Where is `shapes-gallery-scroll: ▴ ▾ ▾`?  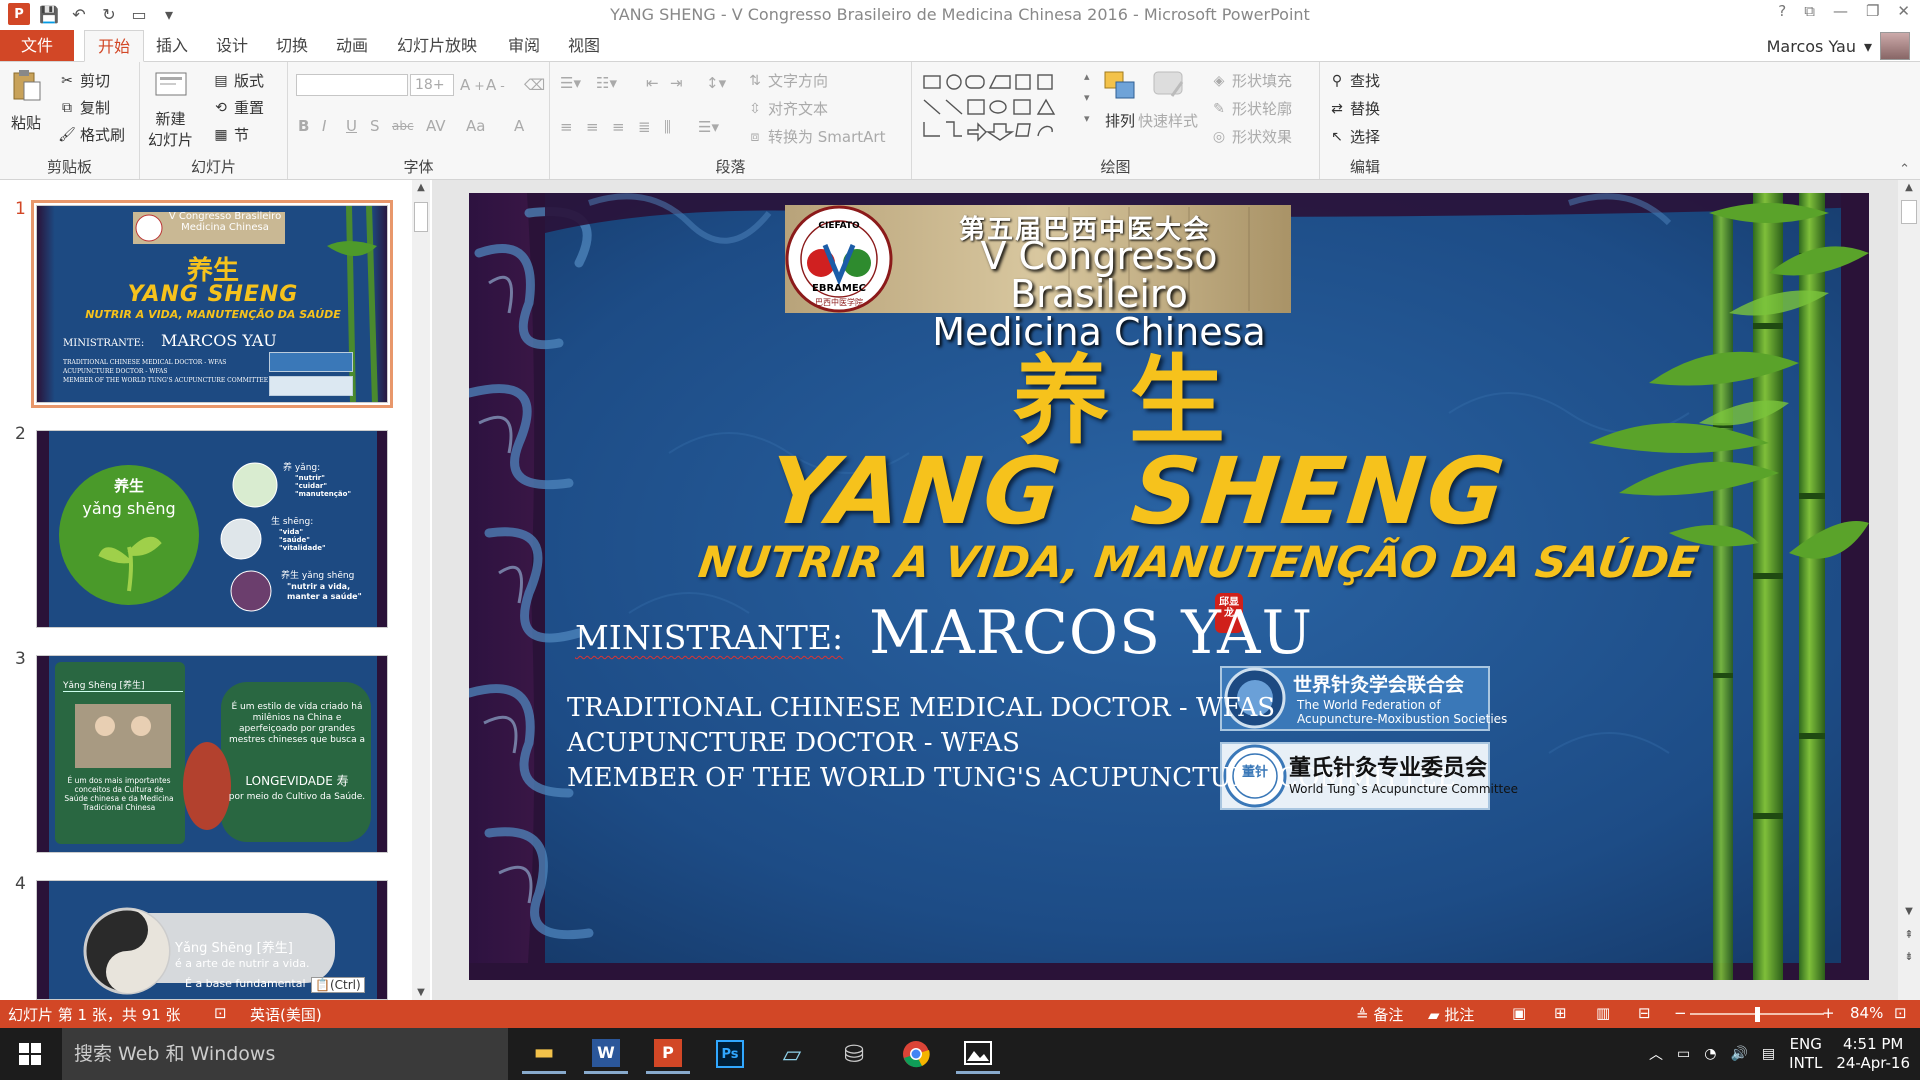 shapes-gallery-scroll: ▴ ▾ ▾ is located at coordinates (1087, 97).